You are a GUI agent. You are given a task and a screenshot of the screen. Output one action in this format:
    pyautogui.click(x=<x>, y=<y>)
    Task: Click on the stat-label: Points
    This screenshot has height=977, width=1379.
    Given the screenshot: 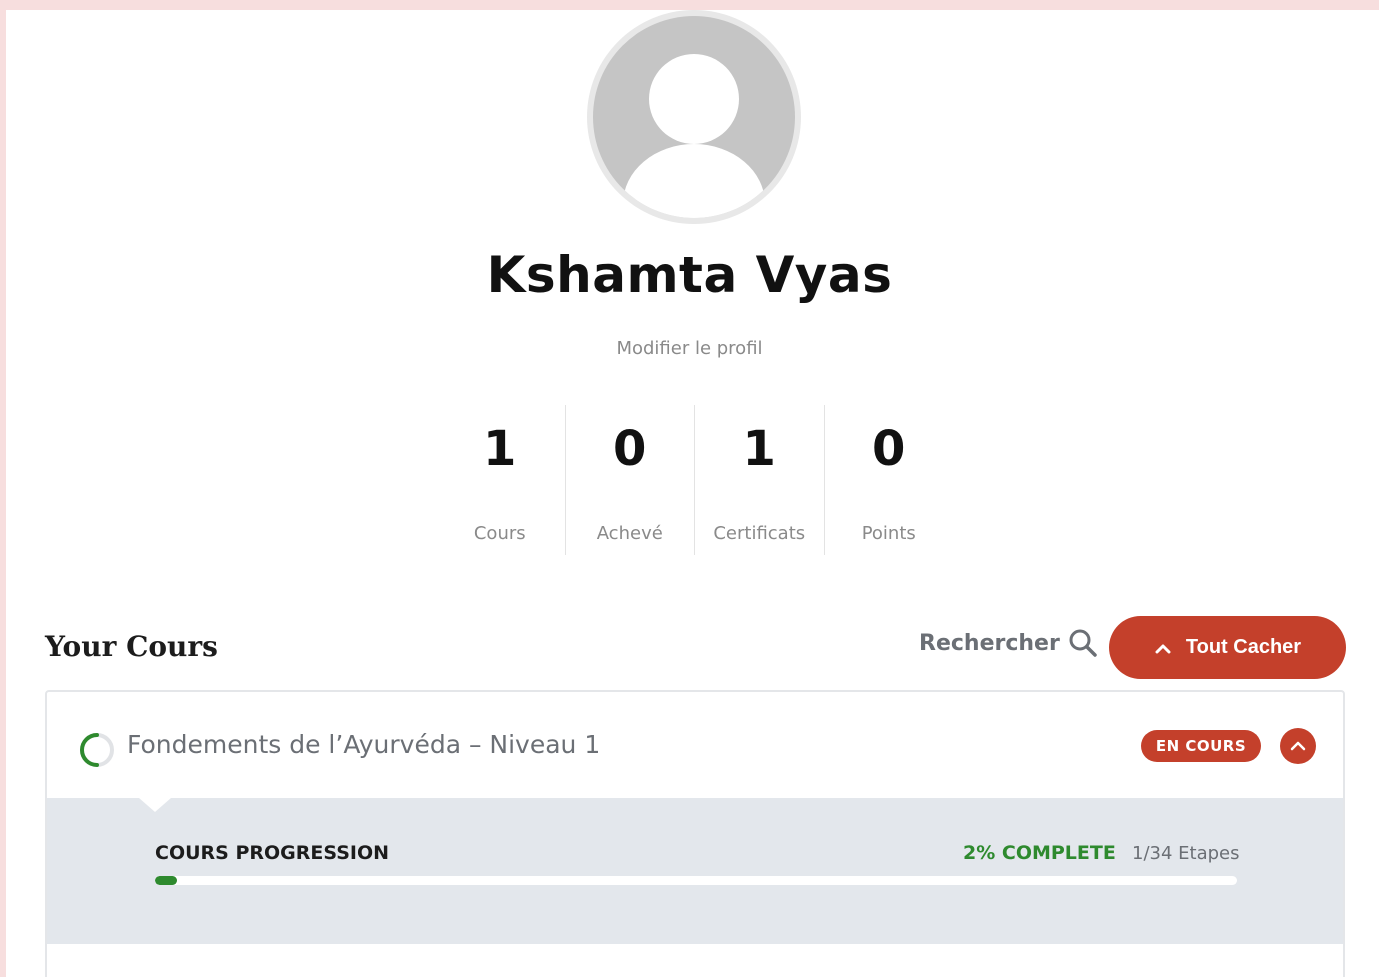 What is the action you would take?
    pyautogui.click(x=888, y=533)
    